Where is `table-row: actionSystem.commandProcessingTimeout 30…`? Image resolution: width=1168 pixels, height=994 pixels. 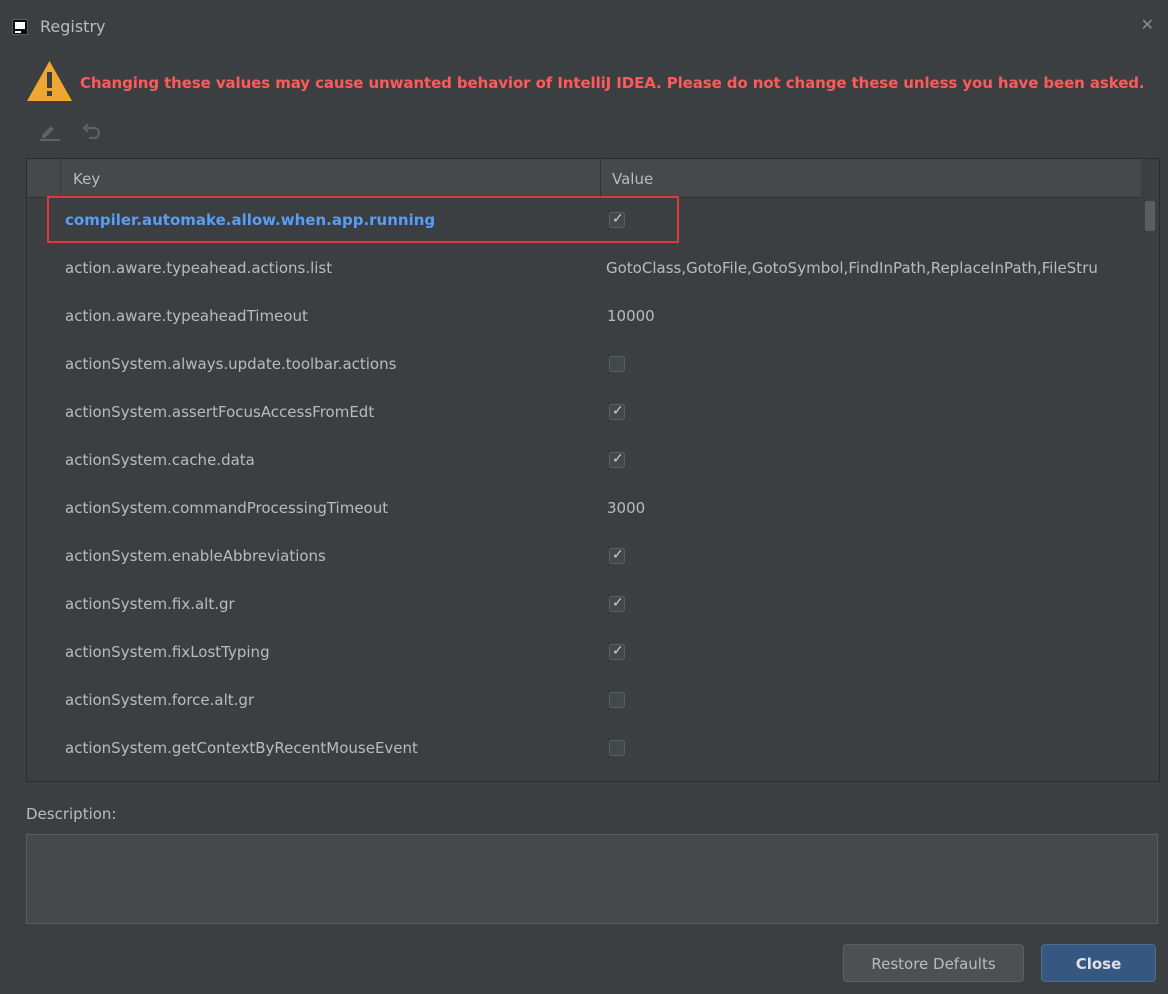
table-row: actionSystem.commandProcessingTimeout 30… is located at coordinates (584, 509).